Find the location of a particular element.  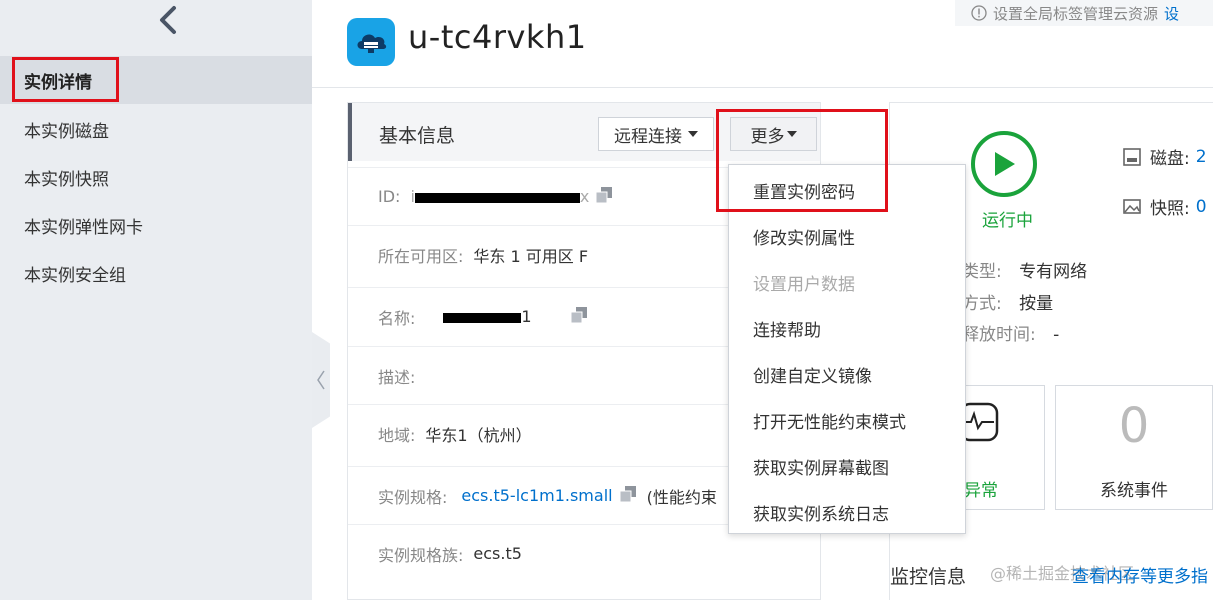

menu-item-set-user-data: 设置用户数据 is located at coordinates (847, 282).